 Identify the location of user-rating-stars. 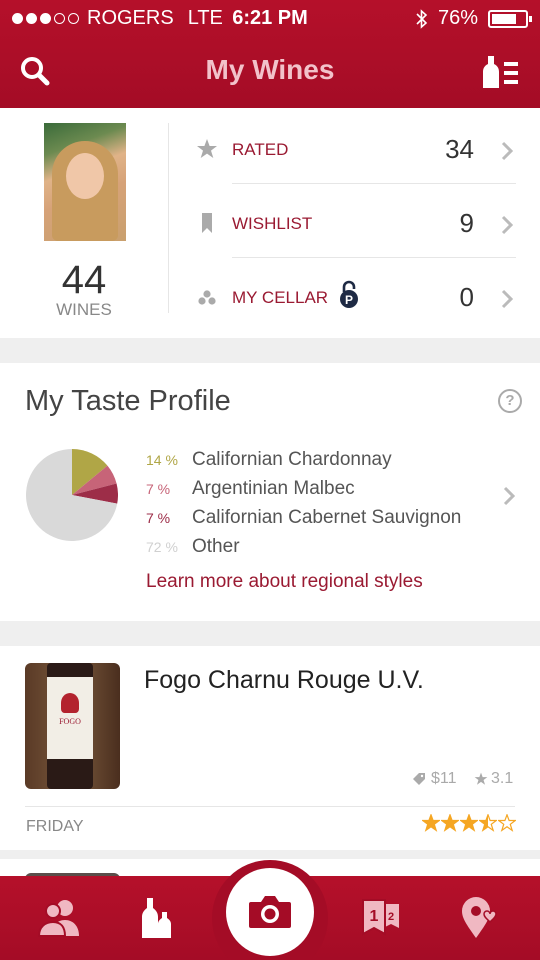
(469, 823).